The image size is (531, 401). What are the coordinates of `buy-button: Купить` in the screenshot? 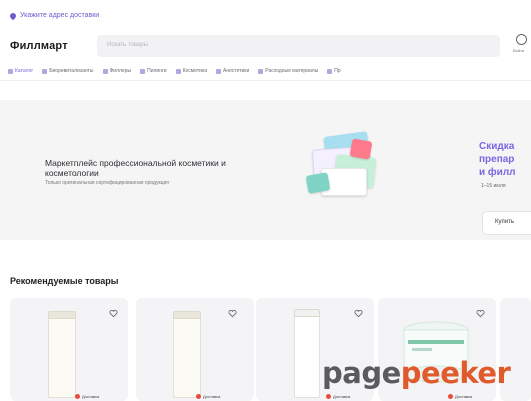 It's located at (506, 223).